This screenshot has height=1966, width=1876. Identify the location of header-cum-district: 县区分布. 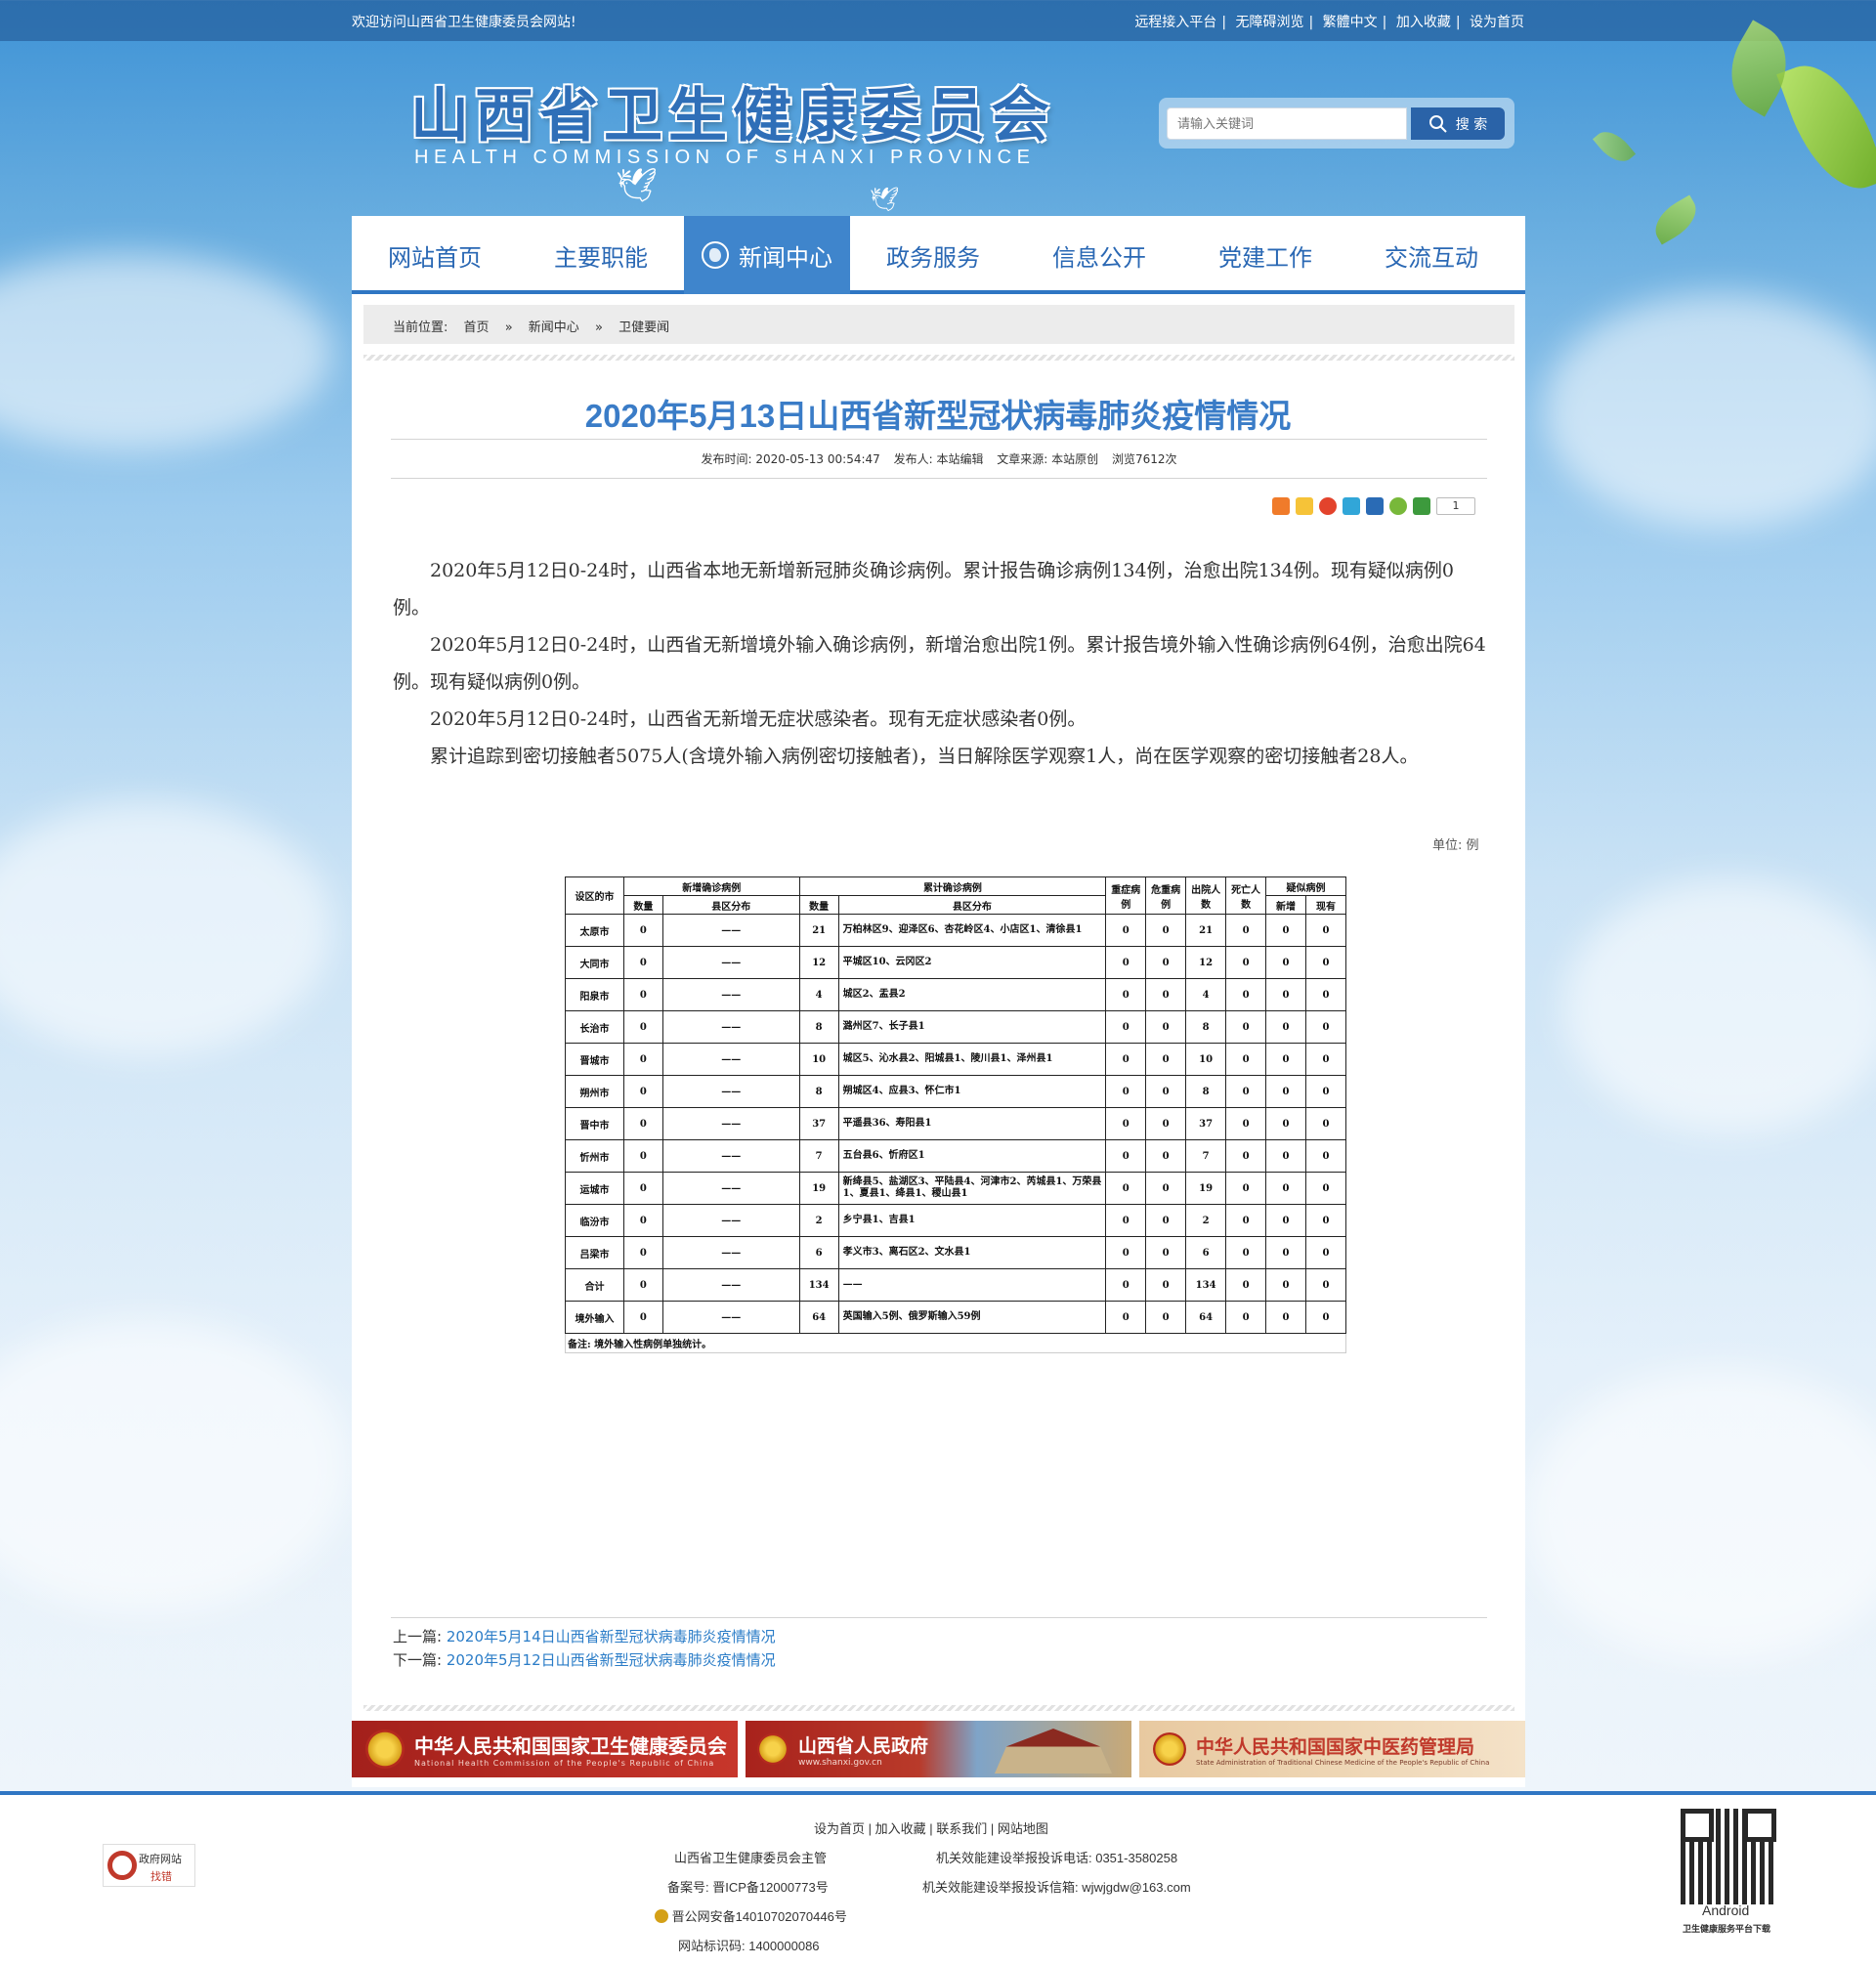
(972, 905).